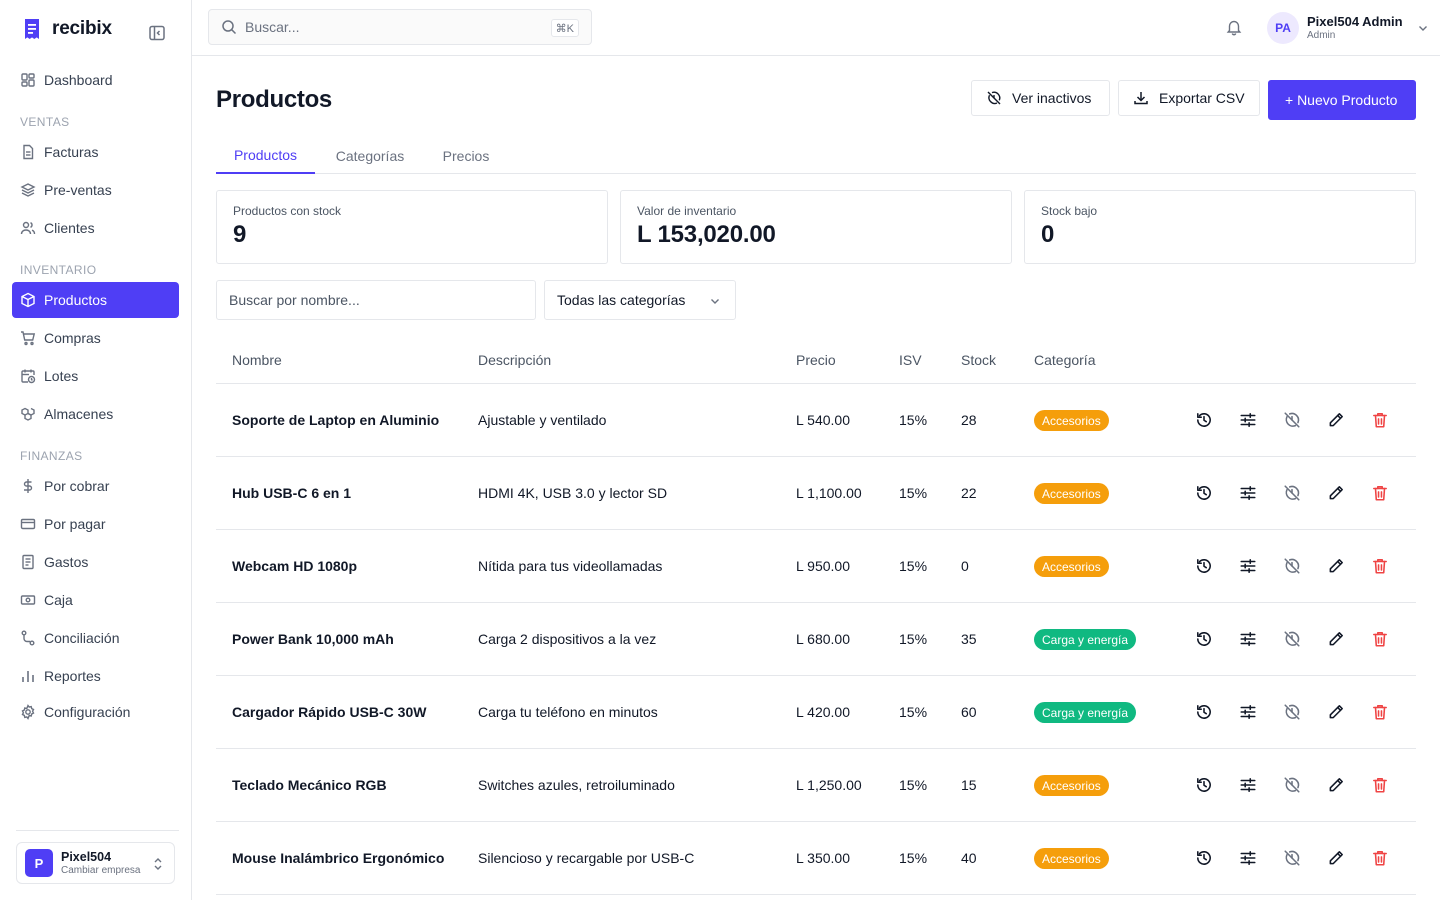 This screenshot has width=1440, height=900. What do you see at coordinates (79, 414) in the screenshot?
I see `sidebar-item-label: Almacenes` at bounding box center [79, 414].